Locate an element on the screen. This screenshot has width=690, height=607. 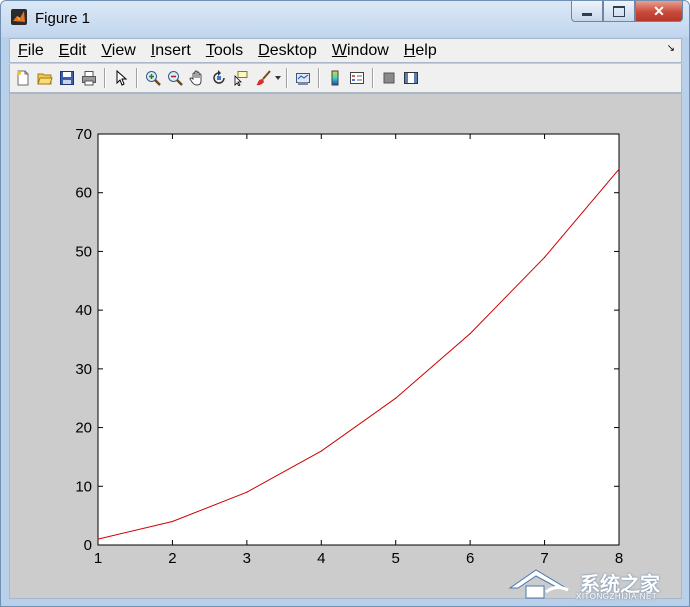
menu-window: Window is located at coordinates (360, 50).